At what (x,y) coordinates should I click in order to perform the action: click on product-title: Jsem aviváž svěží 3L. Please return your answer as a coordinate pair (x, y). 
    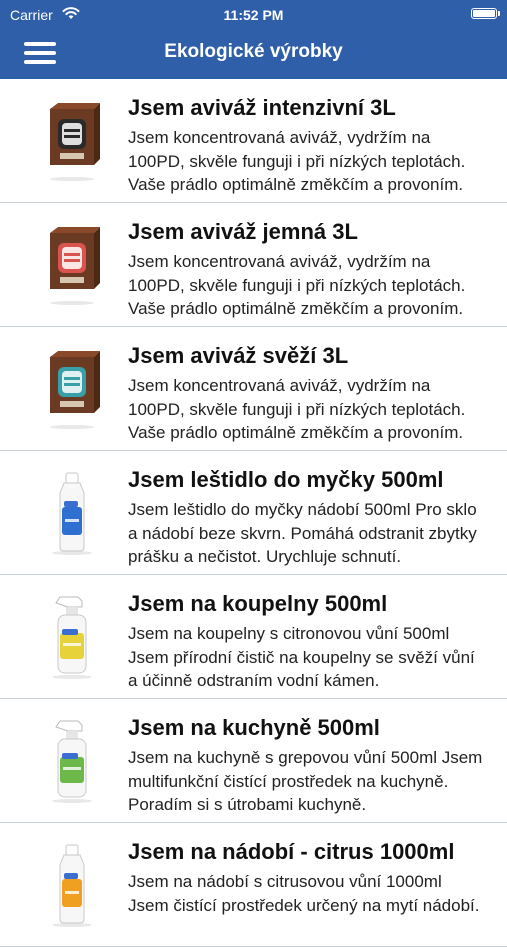
    Looking at the image, I should click on (238, 355).